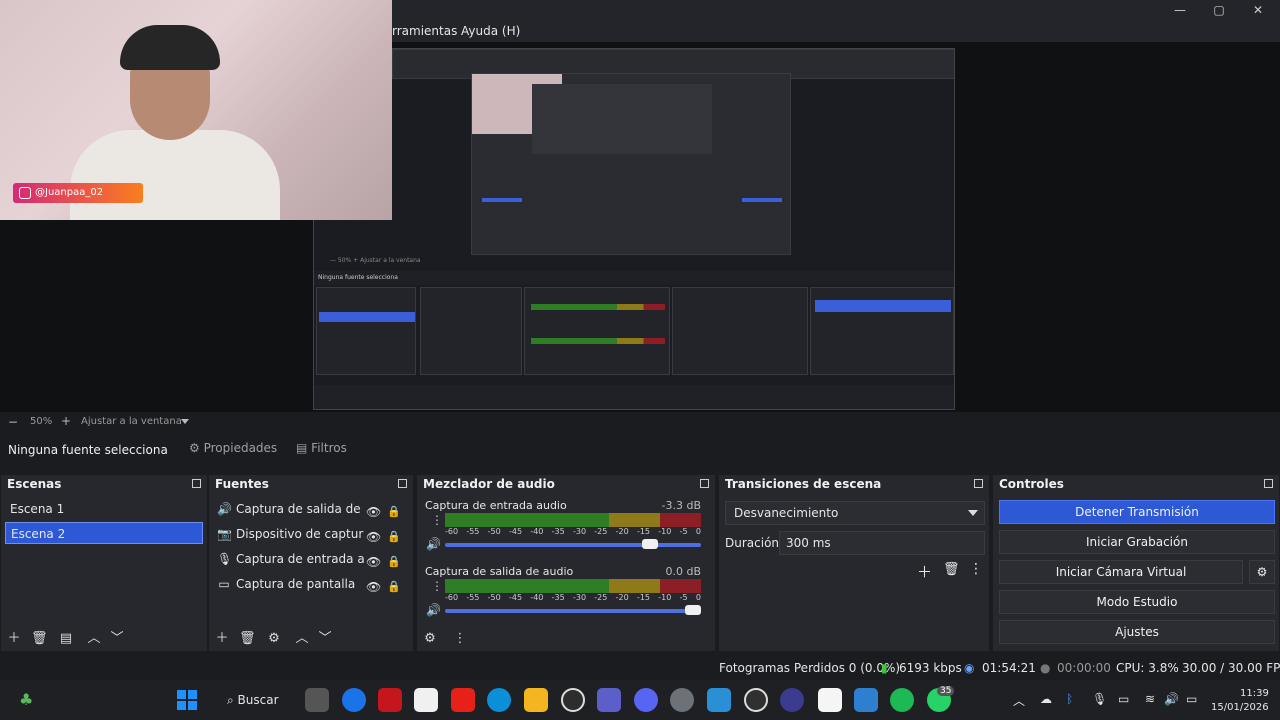 This screenshot has width=1280, height=720. I want to click on shield-icon, so click(390, 700).